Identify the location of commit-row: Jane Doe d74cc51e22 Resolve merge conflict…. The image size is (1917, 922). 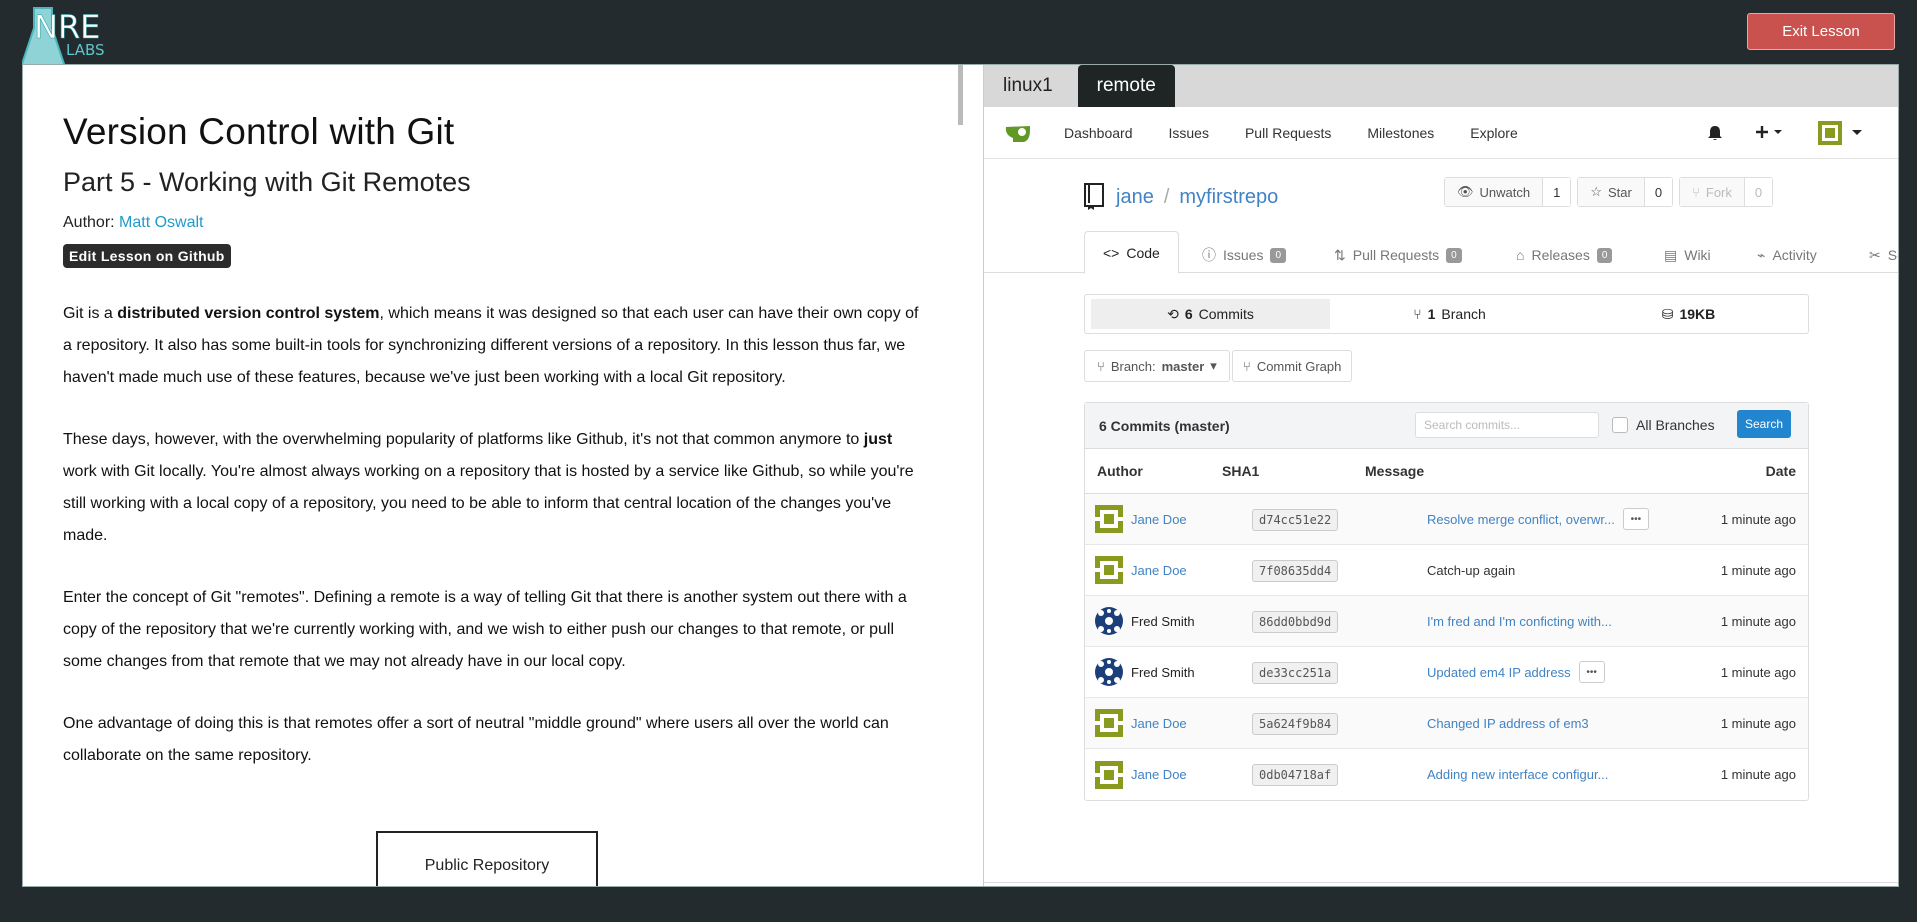
(1446, 519).